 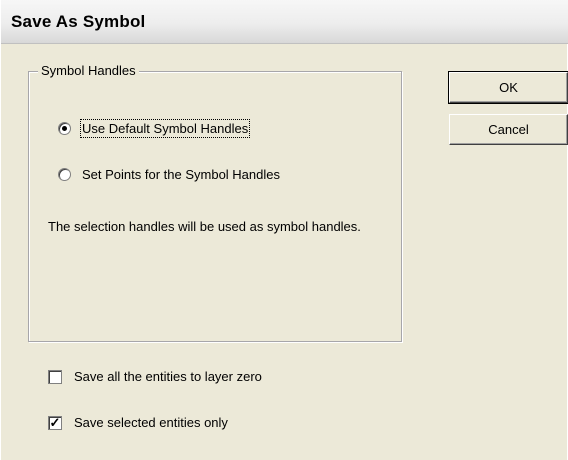 I want to click on checkbox-checked: ✓, so click(x=55, y=422).